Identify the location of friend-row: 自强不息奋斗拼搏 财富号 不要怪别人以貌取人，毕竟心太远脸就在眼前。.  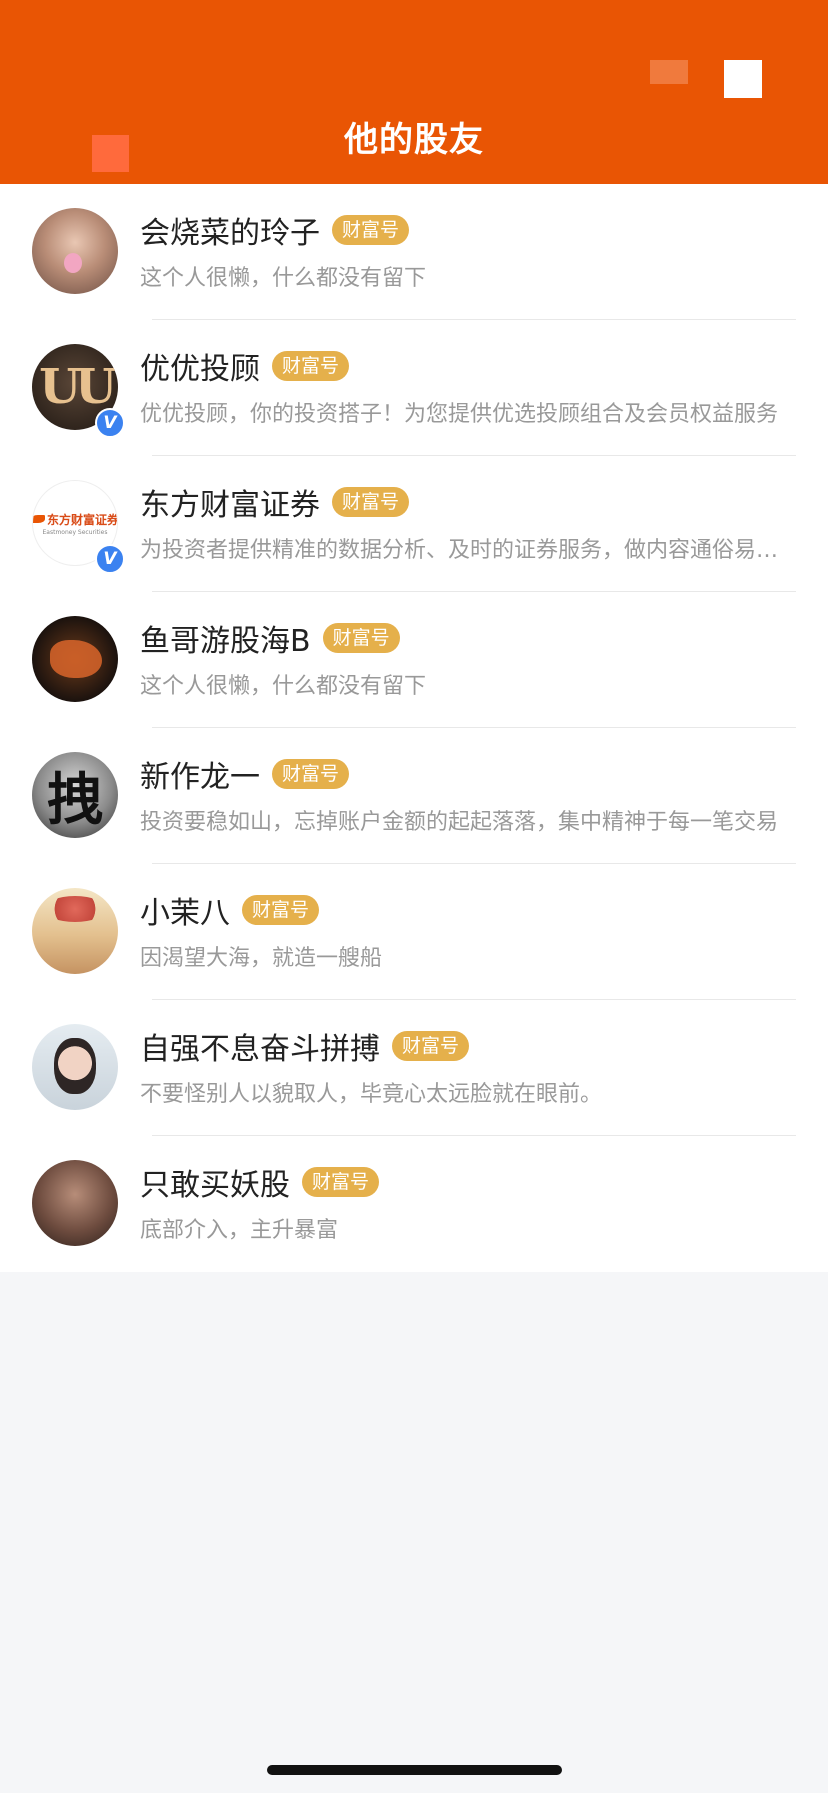
(414, 1068).